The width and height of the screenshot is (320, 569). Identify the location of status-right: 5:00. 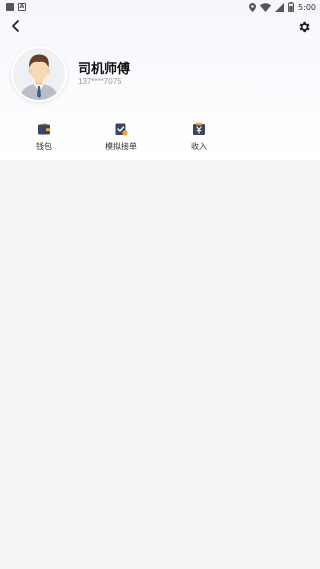
(282, 7).